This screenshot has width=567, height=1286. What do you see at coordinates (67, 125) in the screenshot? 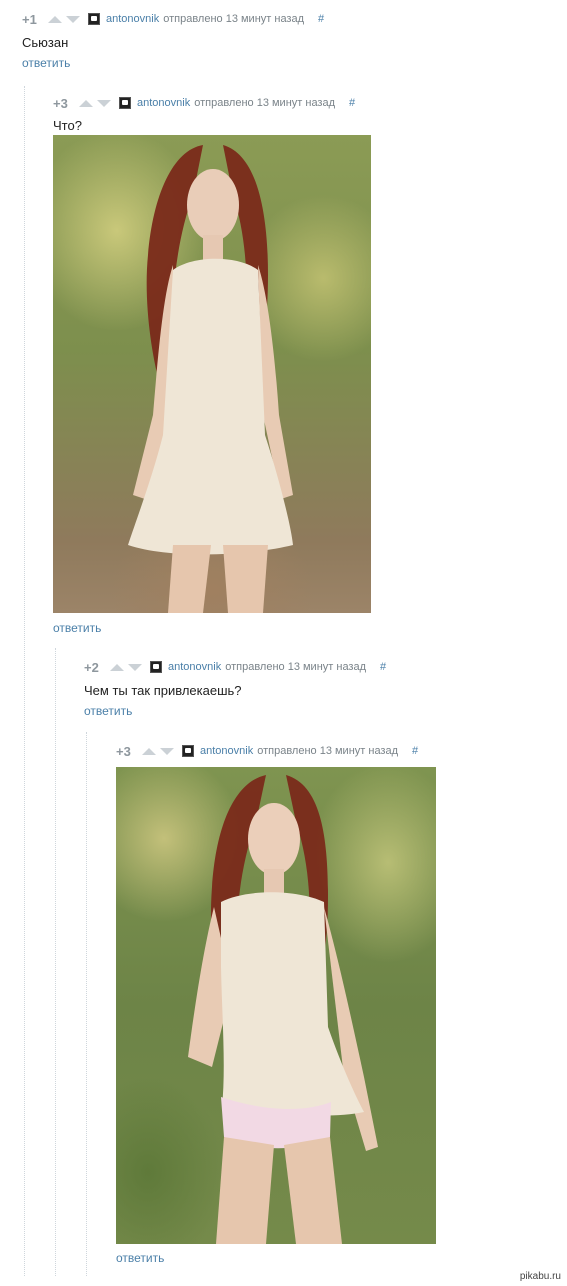
I see `comment-text: Что?` at bounding box center [67, 125].